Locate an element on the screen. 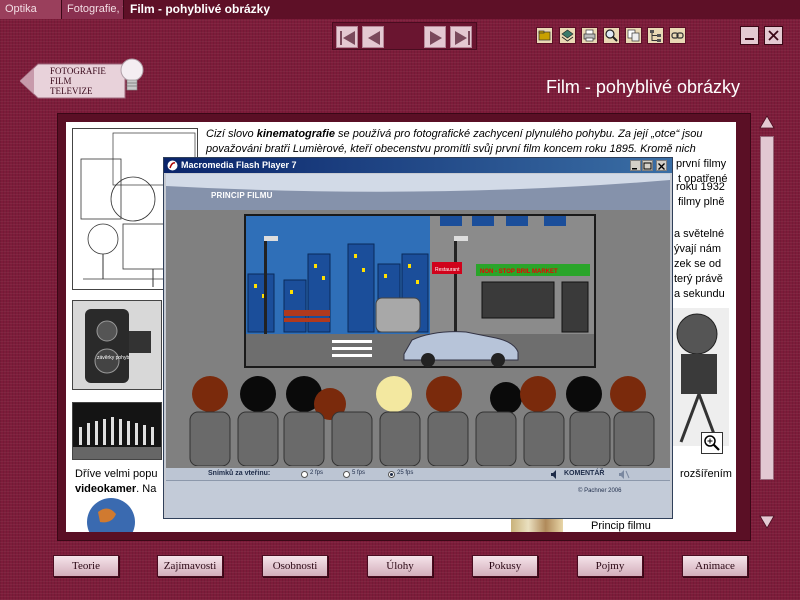  nav-controls is located at coordinates (404, 36).